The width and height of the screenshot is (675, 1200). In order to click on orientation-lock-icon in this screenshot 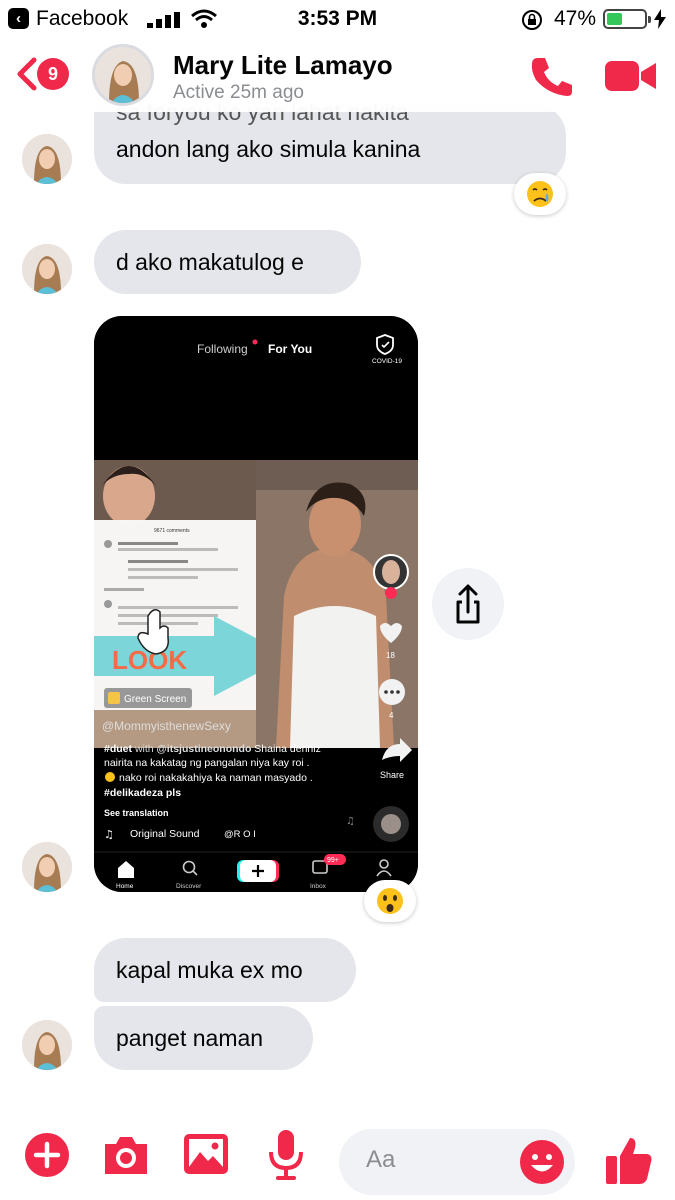, I will do `click(532, 20)`.